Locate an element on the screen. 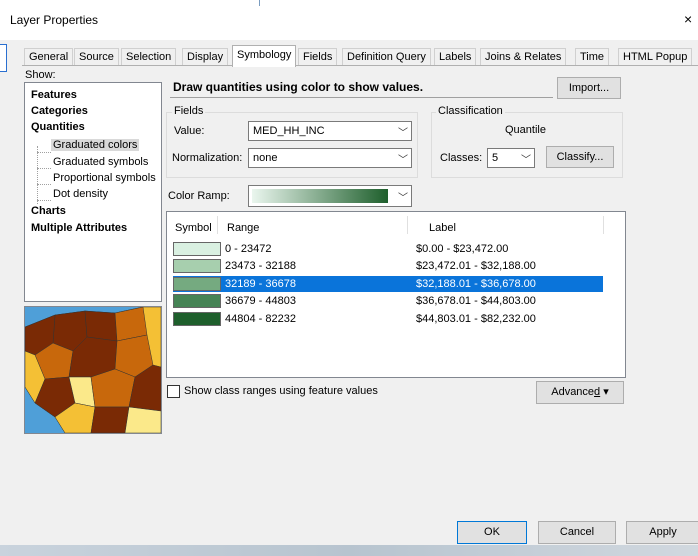 Image resolution: width=698 pixels, height=556 pixels. value-label: Value: is located at coordinates (189, 131).